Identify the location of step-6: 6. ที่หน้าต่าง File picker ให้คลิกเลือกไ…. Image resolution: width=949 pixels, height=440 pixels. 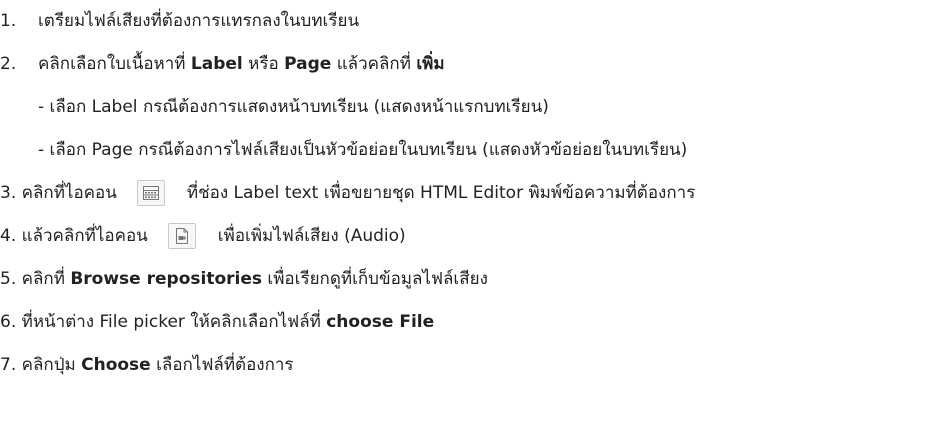
(217, 322).